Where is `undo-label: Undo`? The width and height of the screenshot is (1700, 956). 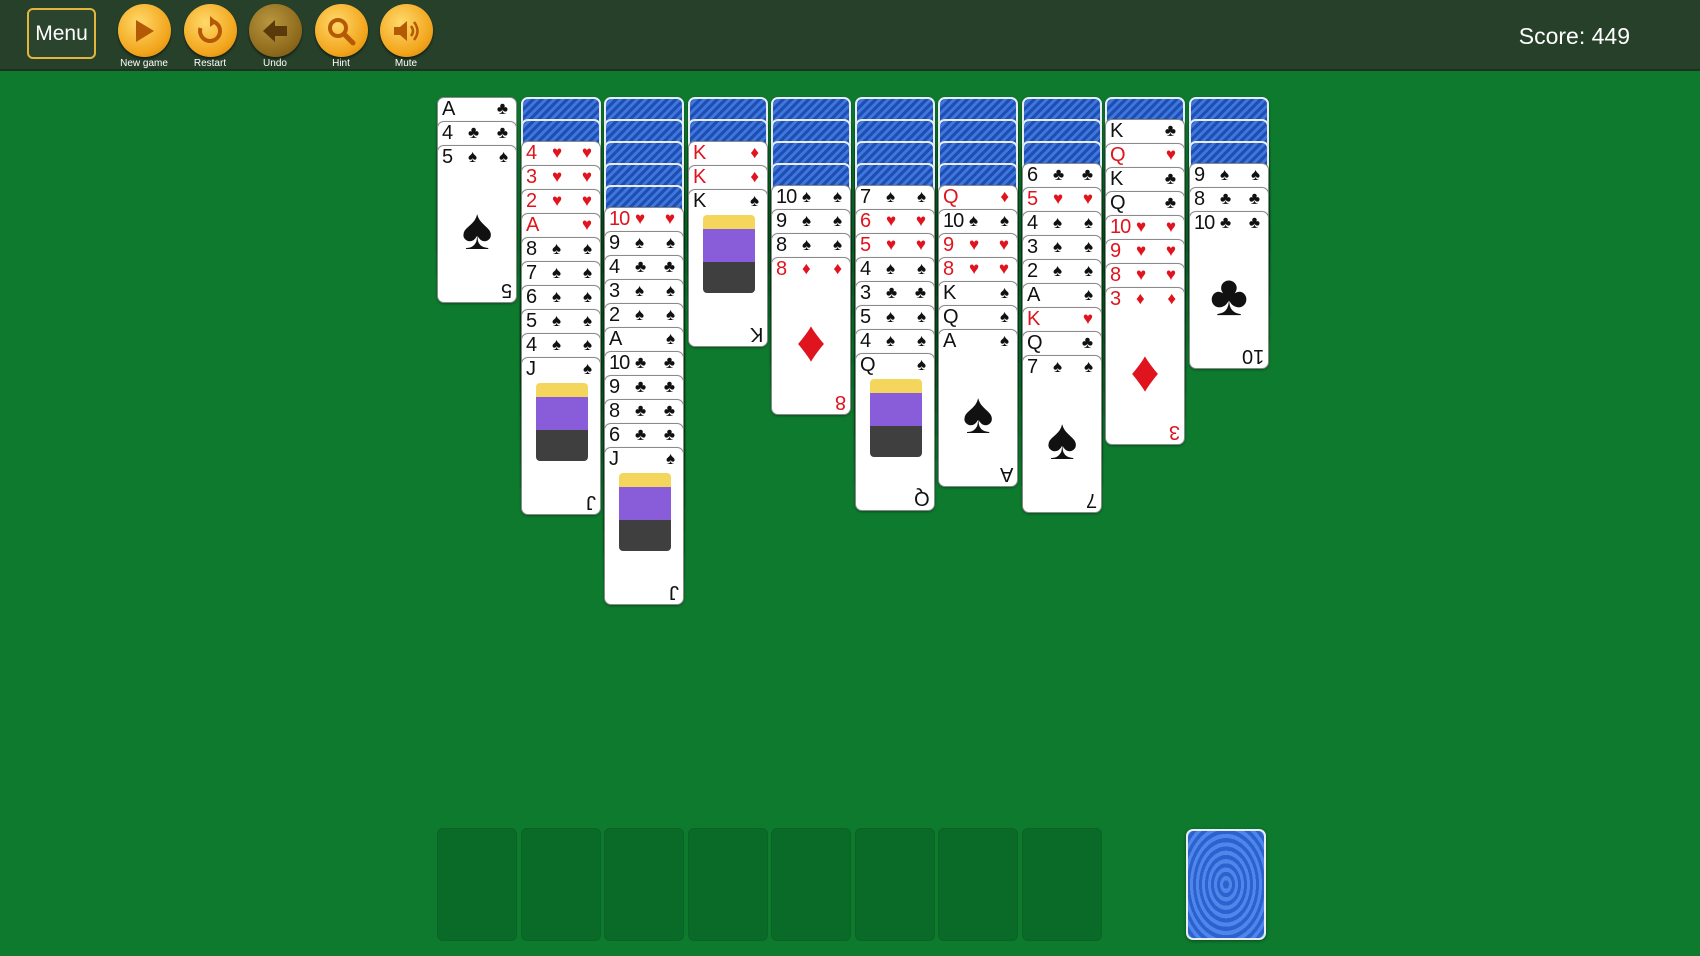 undo-label: Undo is located at coordinates (275, 63).